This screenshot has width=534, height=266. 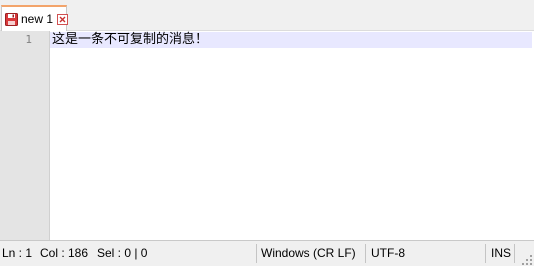 What do you see at coordinates (388, 253) in the screenshot?
I see `status-encoding: UTF-8` at bounding box center [388, 253].